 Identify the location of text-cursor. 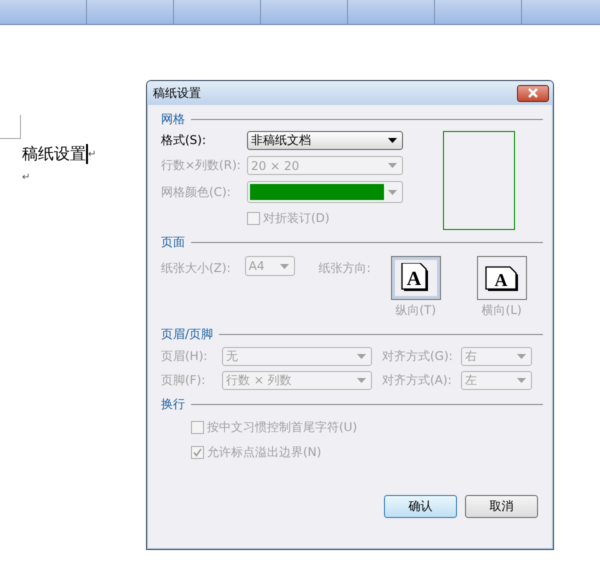
(87, 154).